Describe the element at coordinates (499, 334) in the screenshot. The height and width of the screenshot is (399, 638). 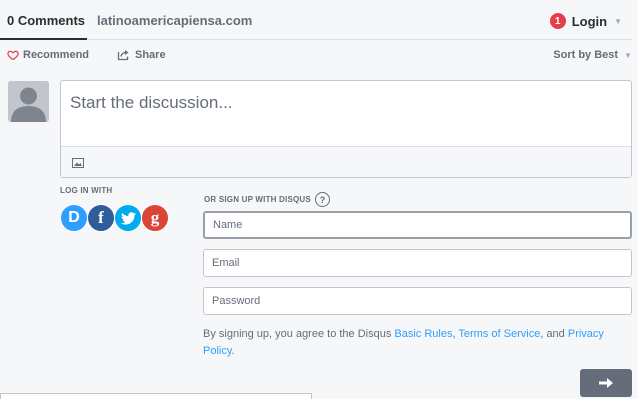
I see `terms-of-service-link: Terms of Service` at that location.